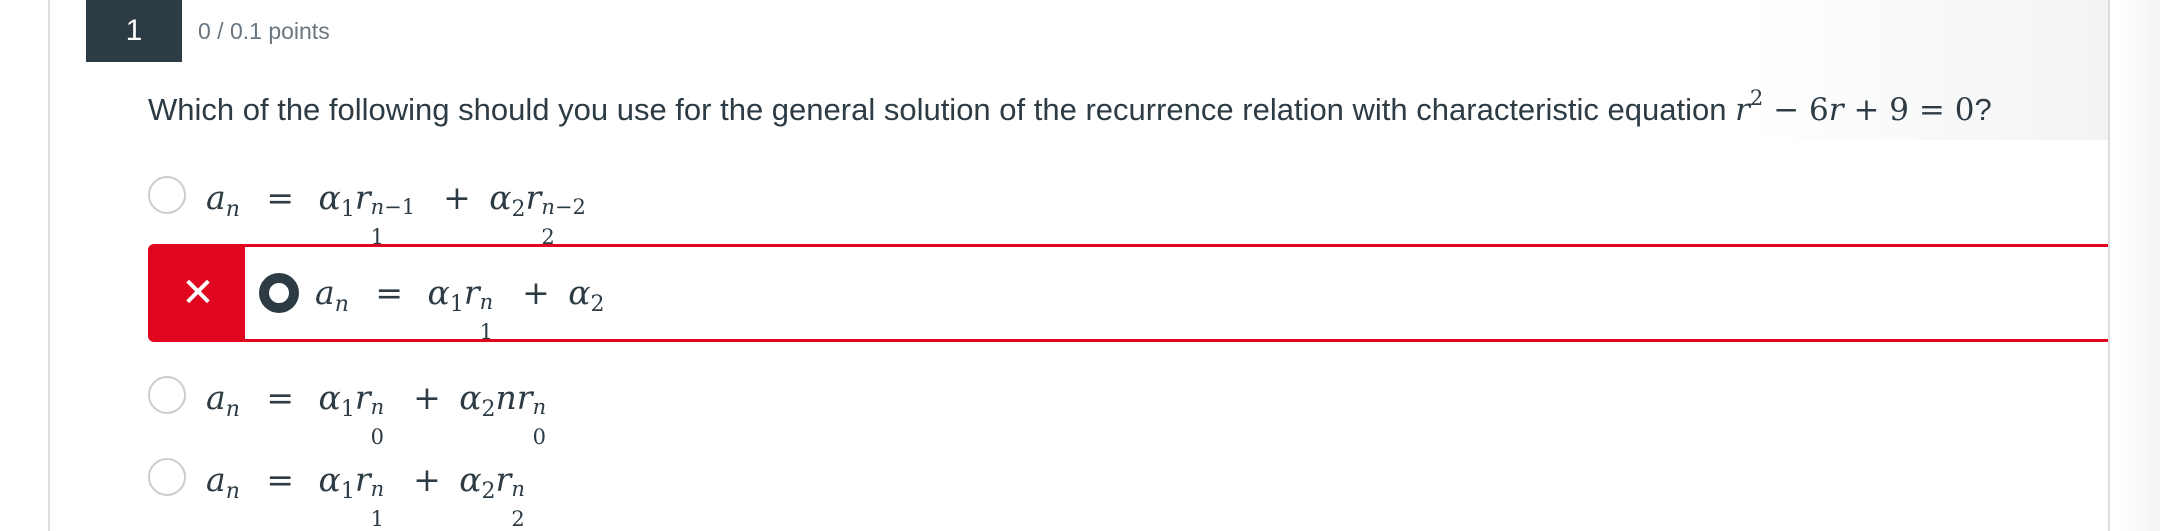 The image size is (2160, 531). I want to click on radio-button-b-selected, so click(279, 293).